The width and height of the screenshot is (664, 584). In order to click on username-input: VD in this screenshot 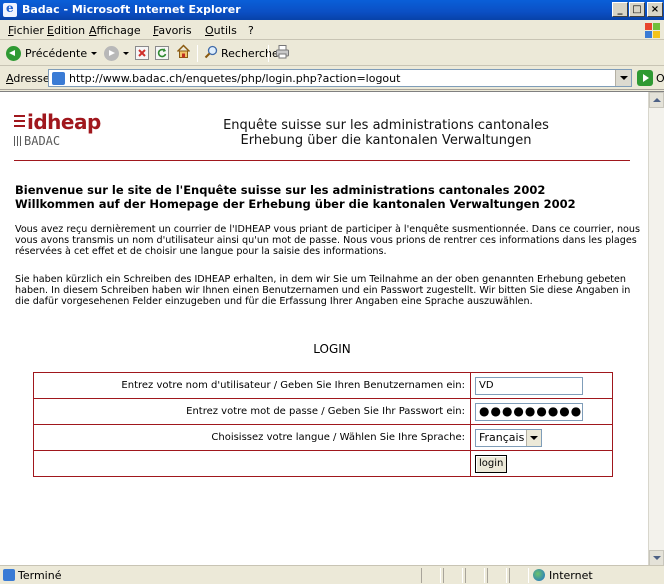, I will do `click(529, 385)`.